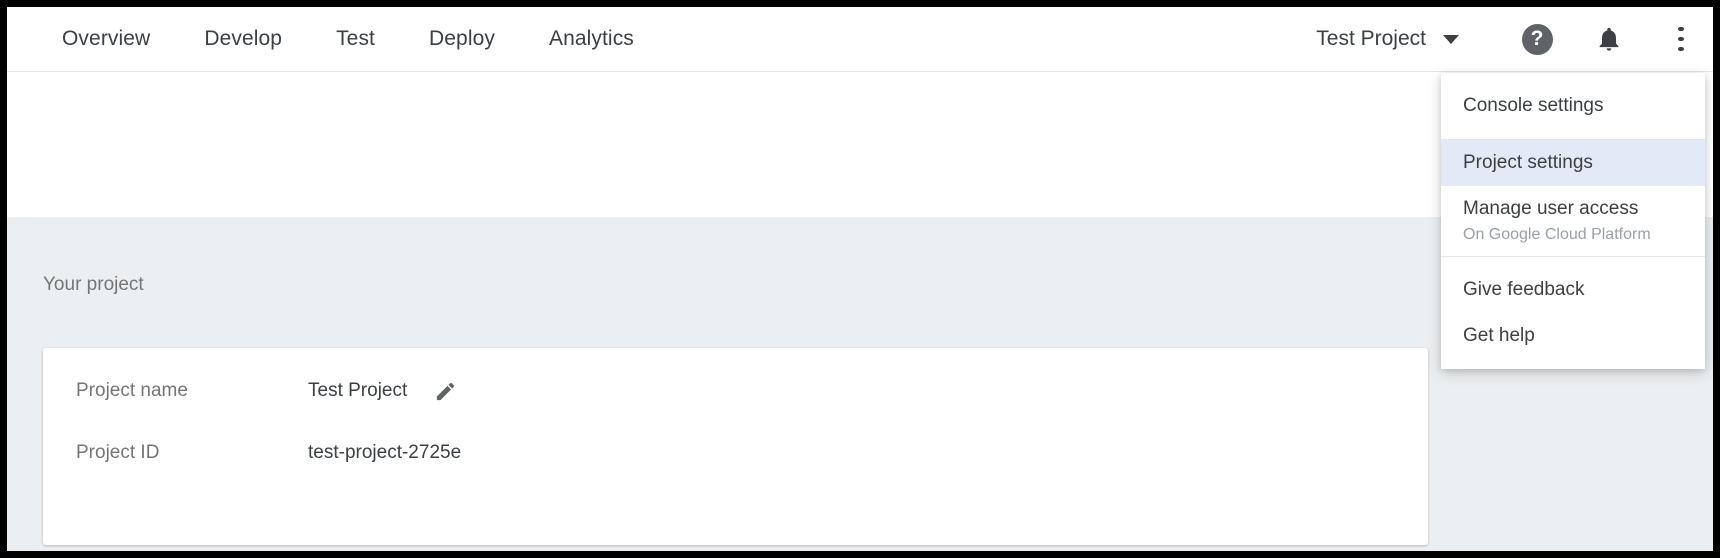 The width and height of the screenshot is (1720, 558). Describe the element at coordinates (1551, 208) in the screenshot. I see `menu-item-label: Manage user access` at that location.